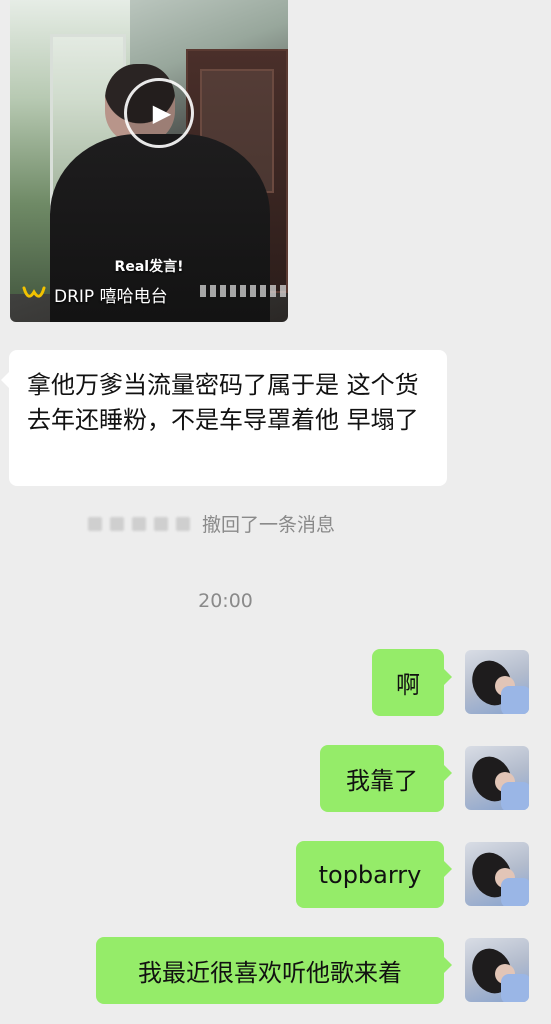 The image size is (551, 1024). I want to click on outgoing-message: 我最近很喜欢听他歌来着, so click(274, 970).